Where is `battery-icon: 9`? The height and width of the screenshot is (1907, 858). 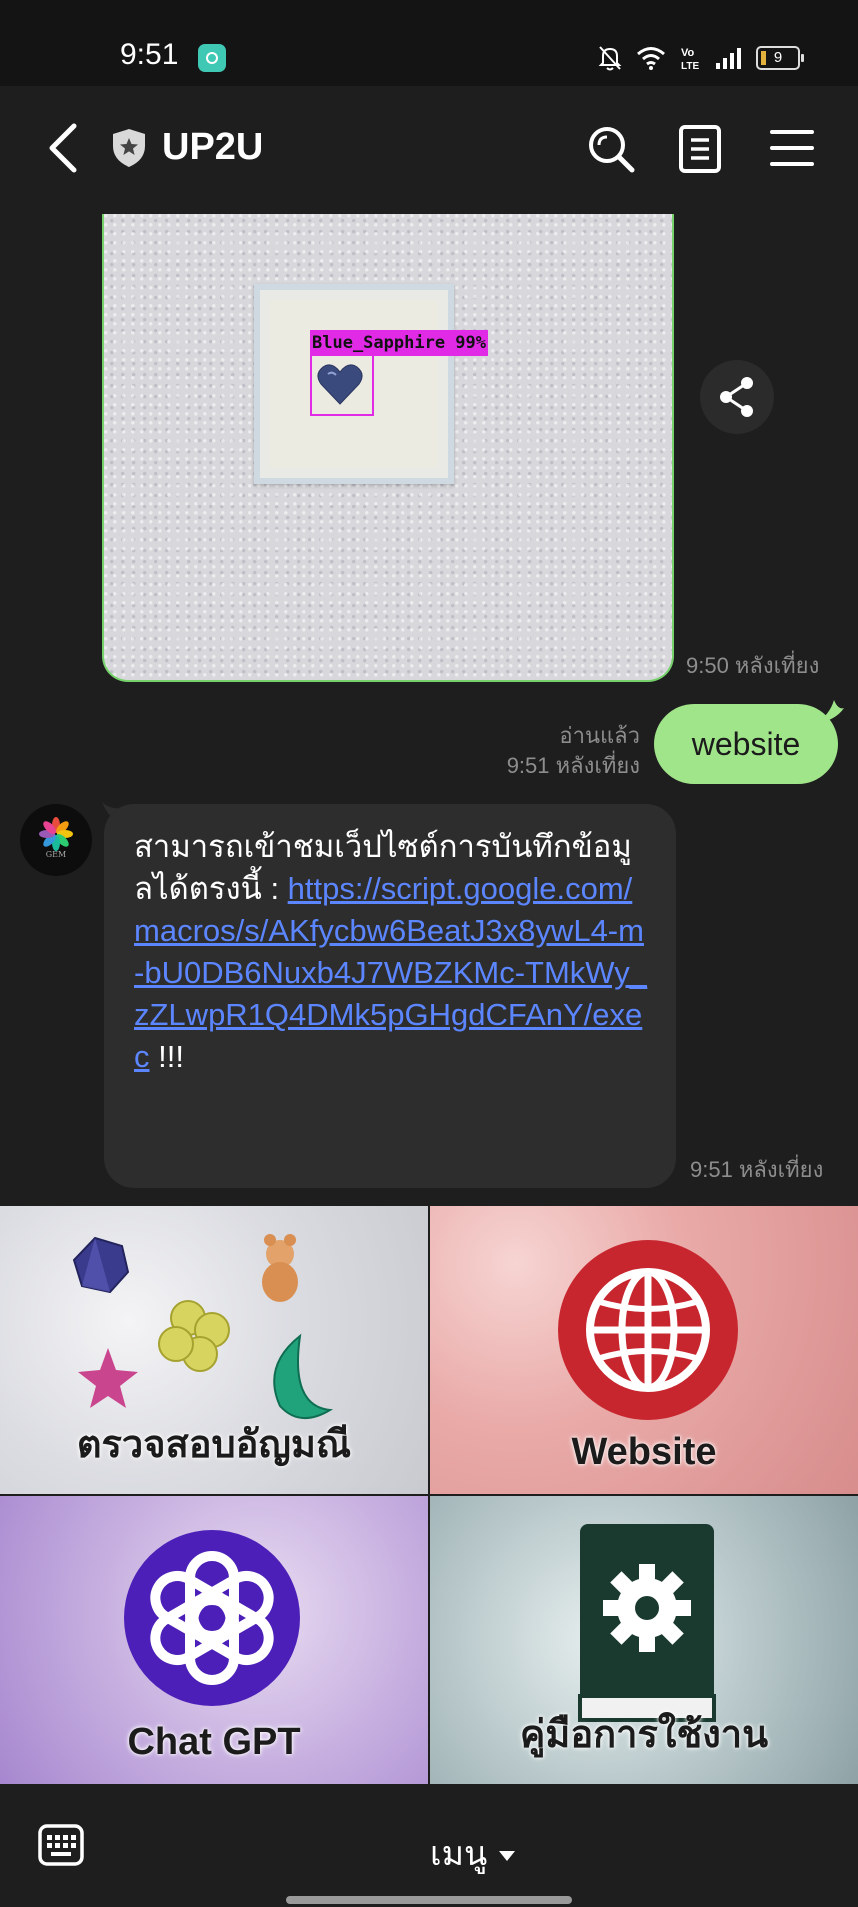 battery-icon: 9 is located at coordinates (780, 58).